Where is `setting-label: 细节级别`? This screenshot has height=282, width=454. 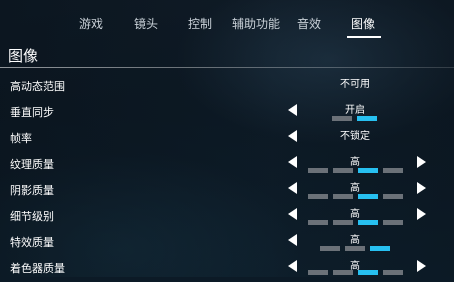 setting-label: 细节级别 is located at coordinates (32, 216).